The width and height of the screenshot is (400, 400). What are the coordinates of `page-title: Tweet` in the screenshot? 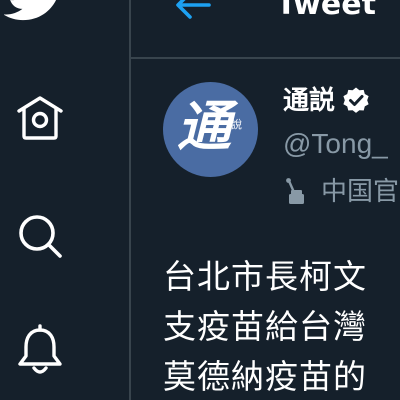 It's located at (326, 11).